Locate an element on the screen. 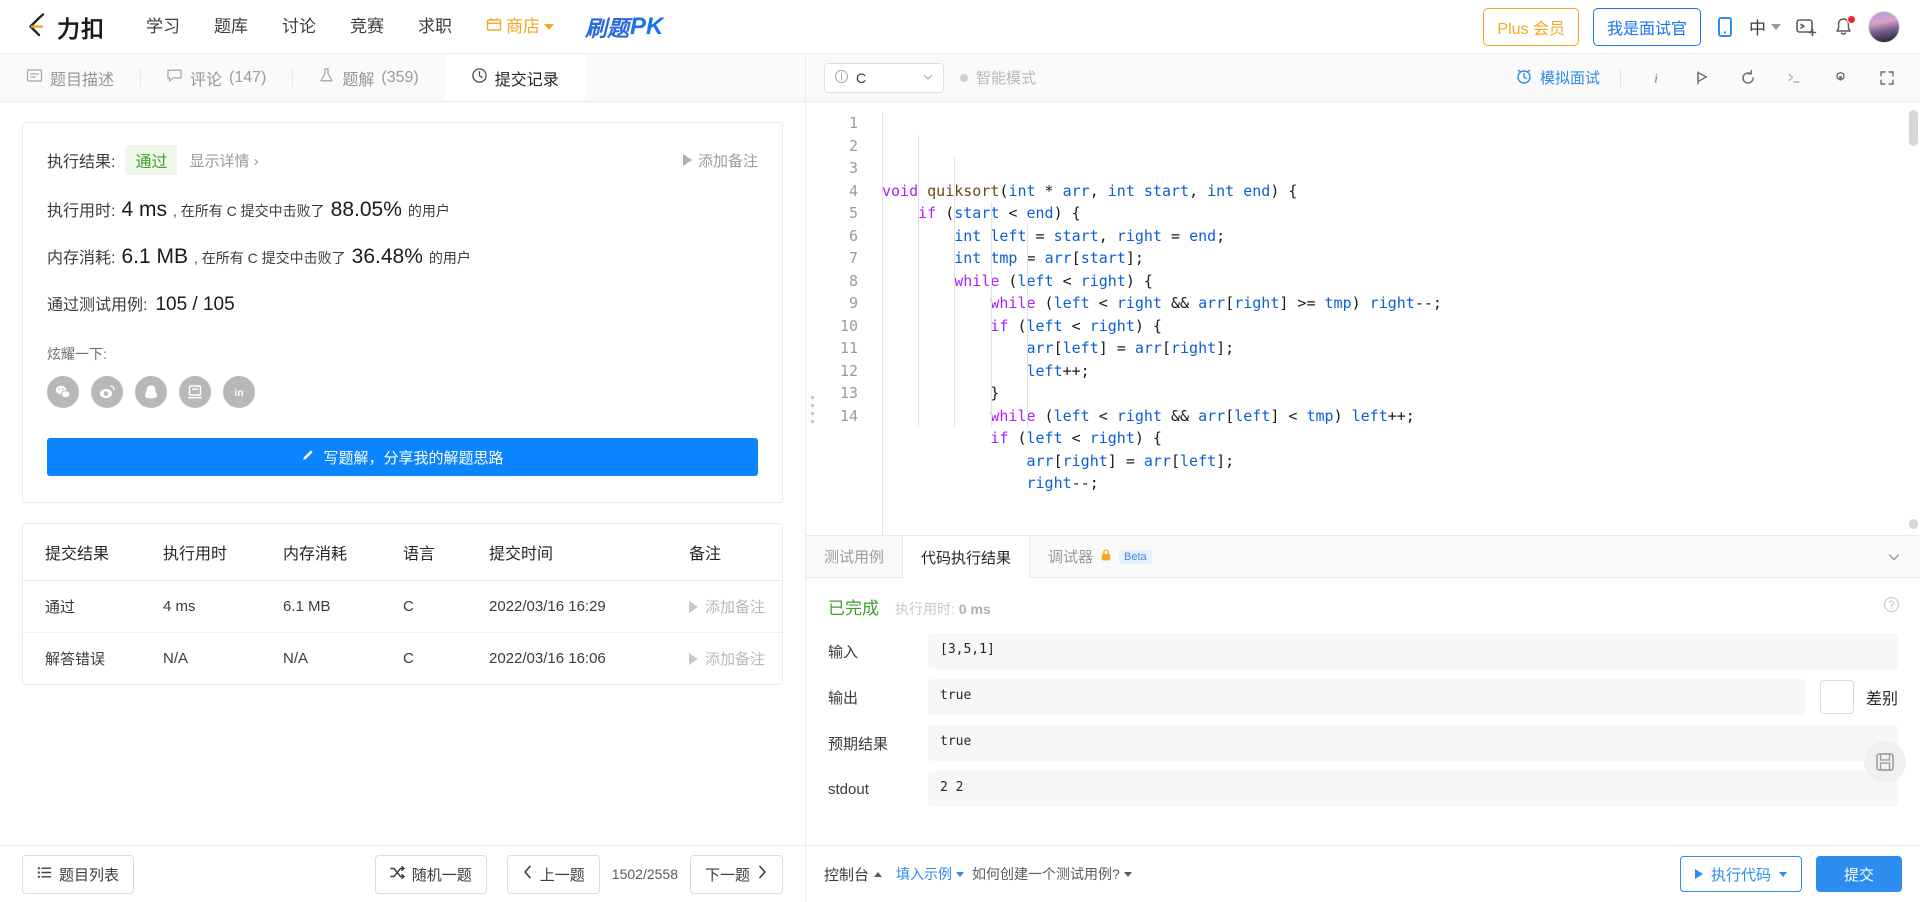  fold-handle is located at coordinates (812, 412).